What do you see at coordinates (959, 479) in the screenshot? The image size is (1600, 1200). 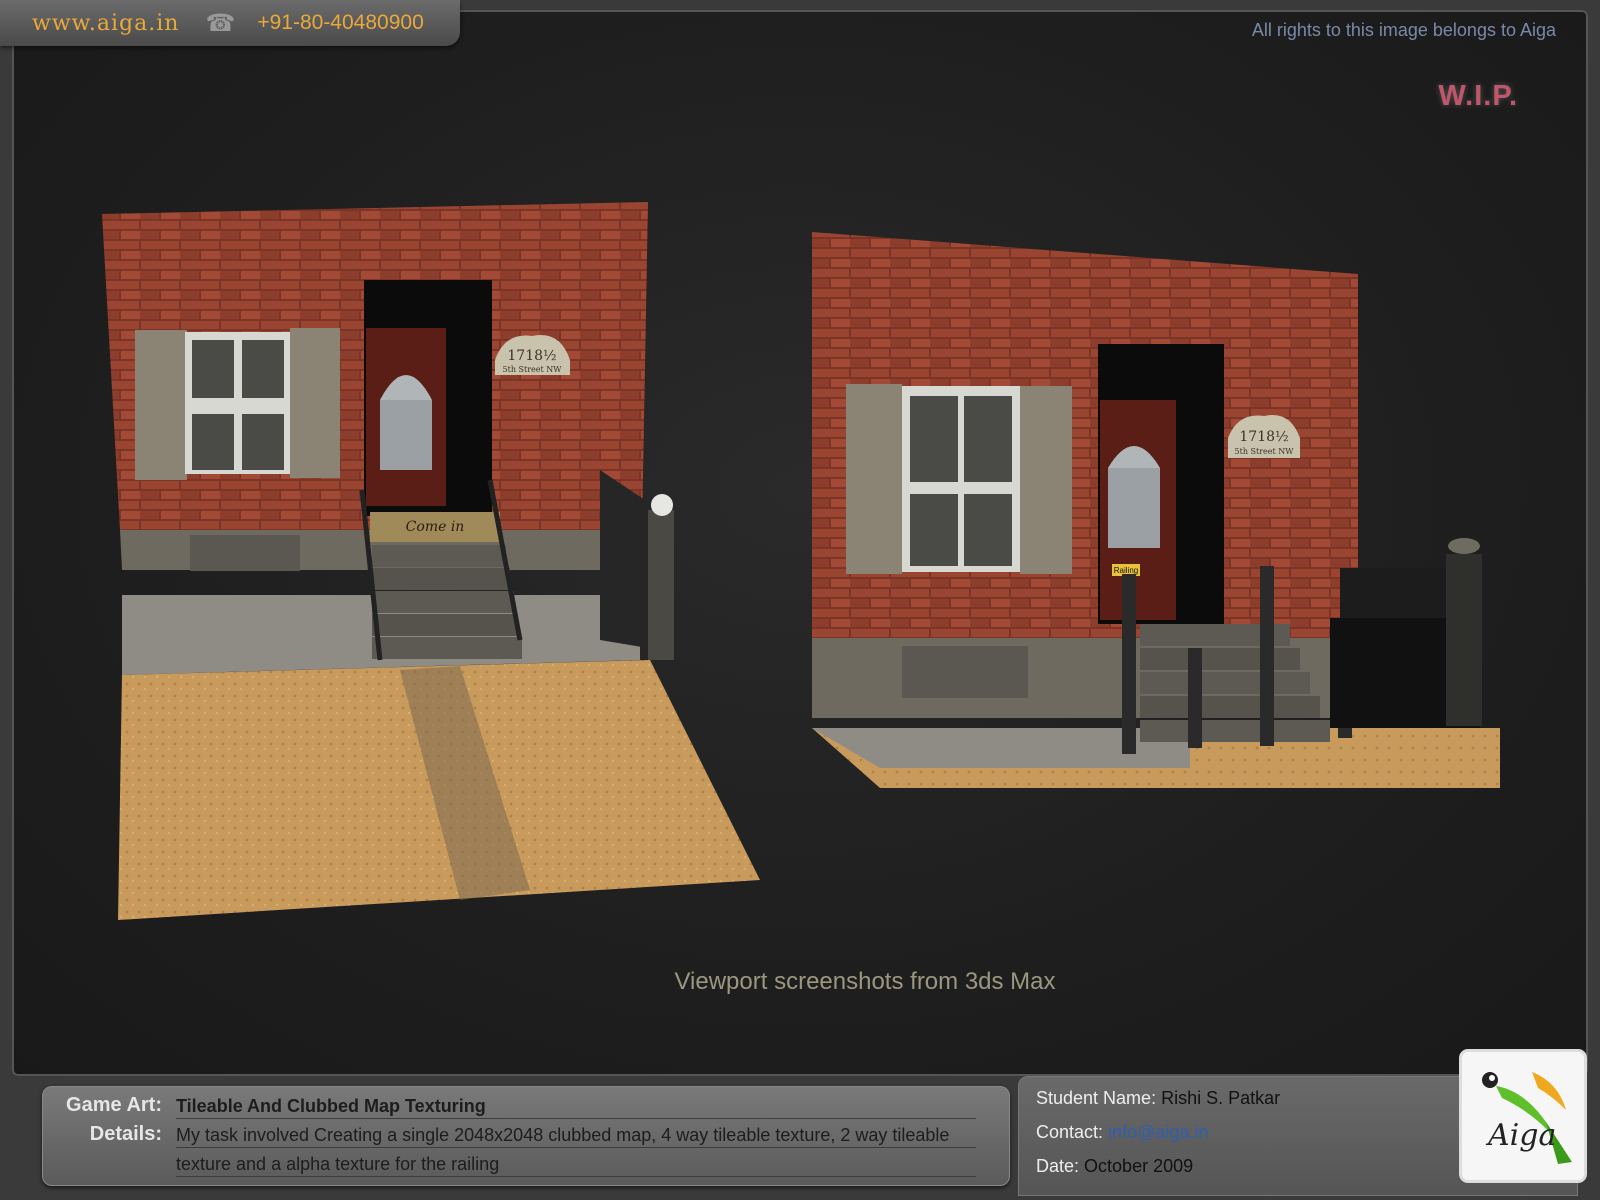 I see `window-right` at bounding box center [959, 479].